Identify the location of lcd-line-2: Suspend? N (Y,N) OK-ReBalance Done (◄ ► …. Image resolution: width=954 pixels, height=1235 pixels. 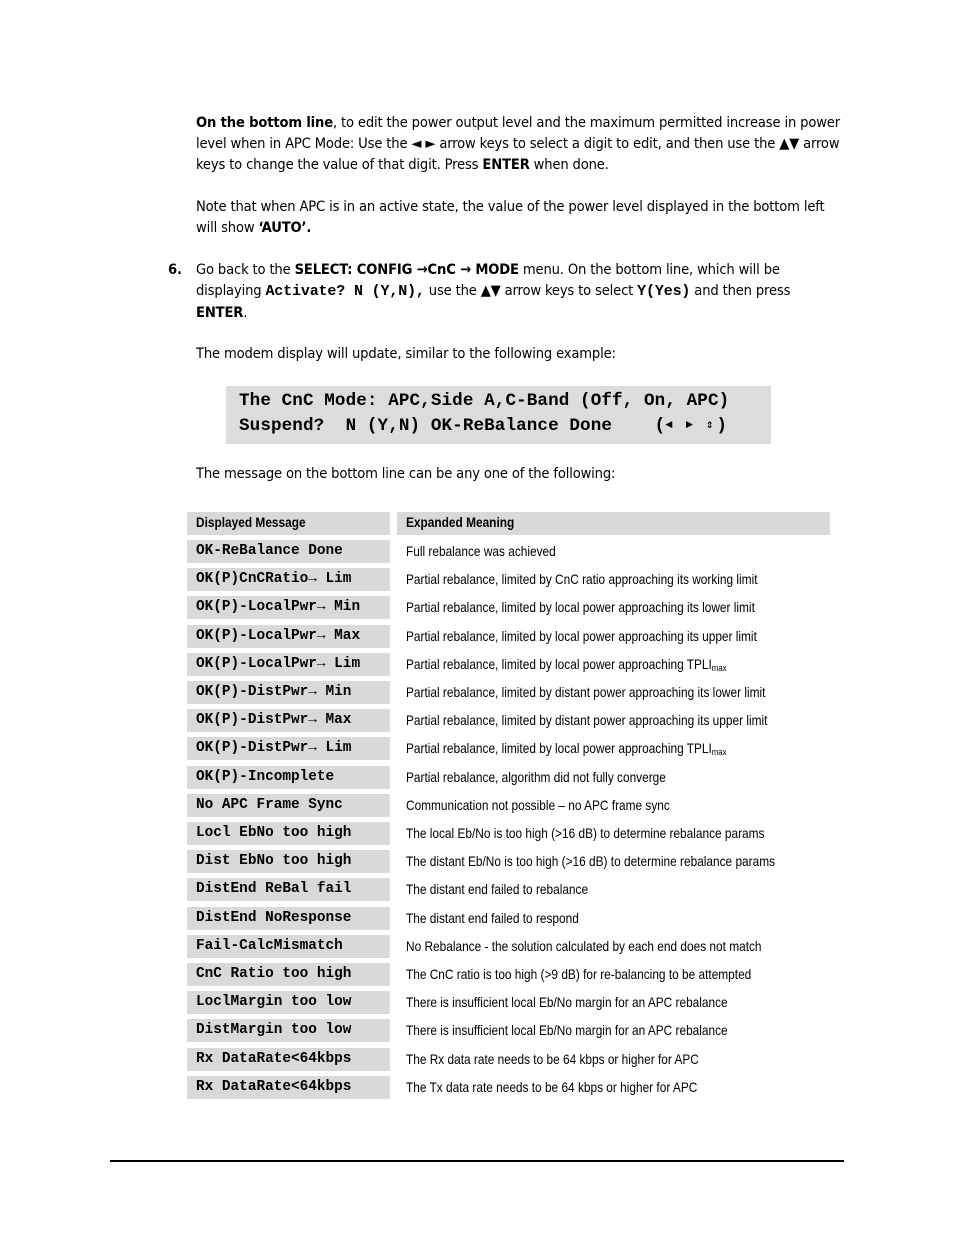
(483, 426).